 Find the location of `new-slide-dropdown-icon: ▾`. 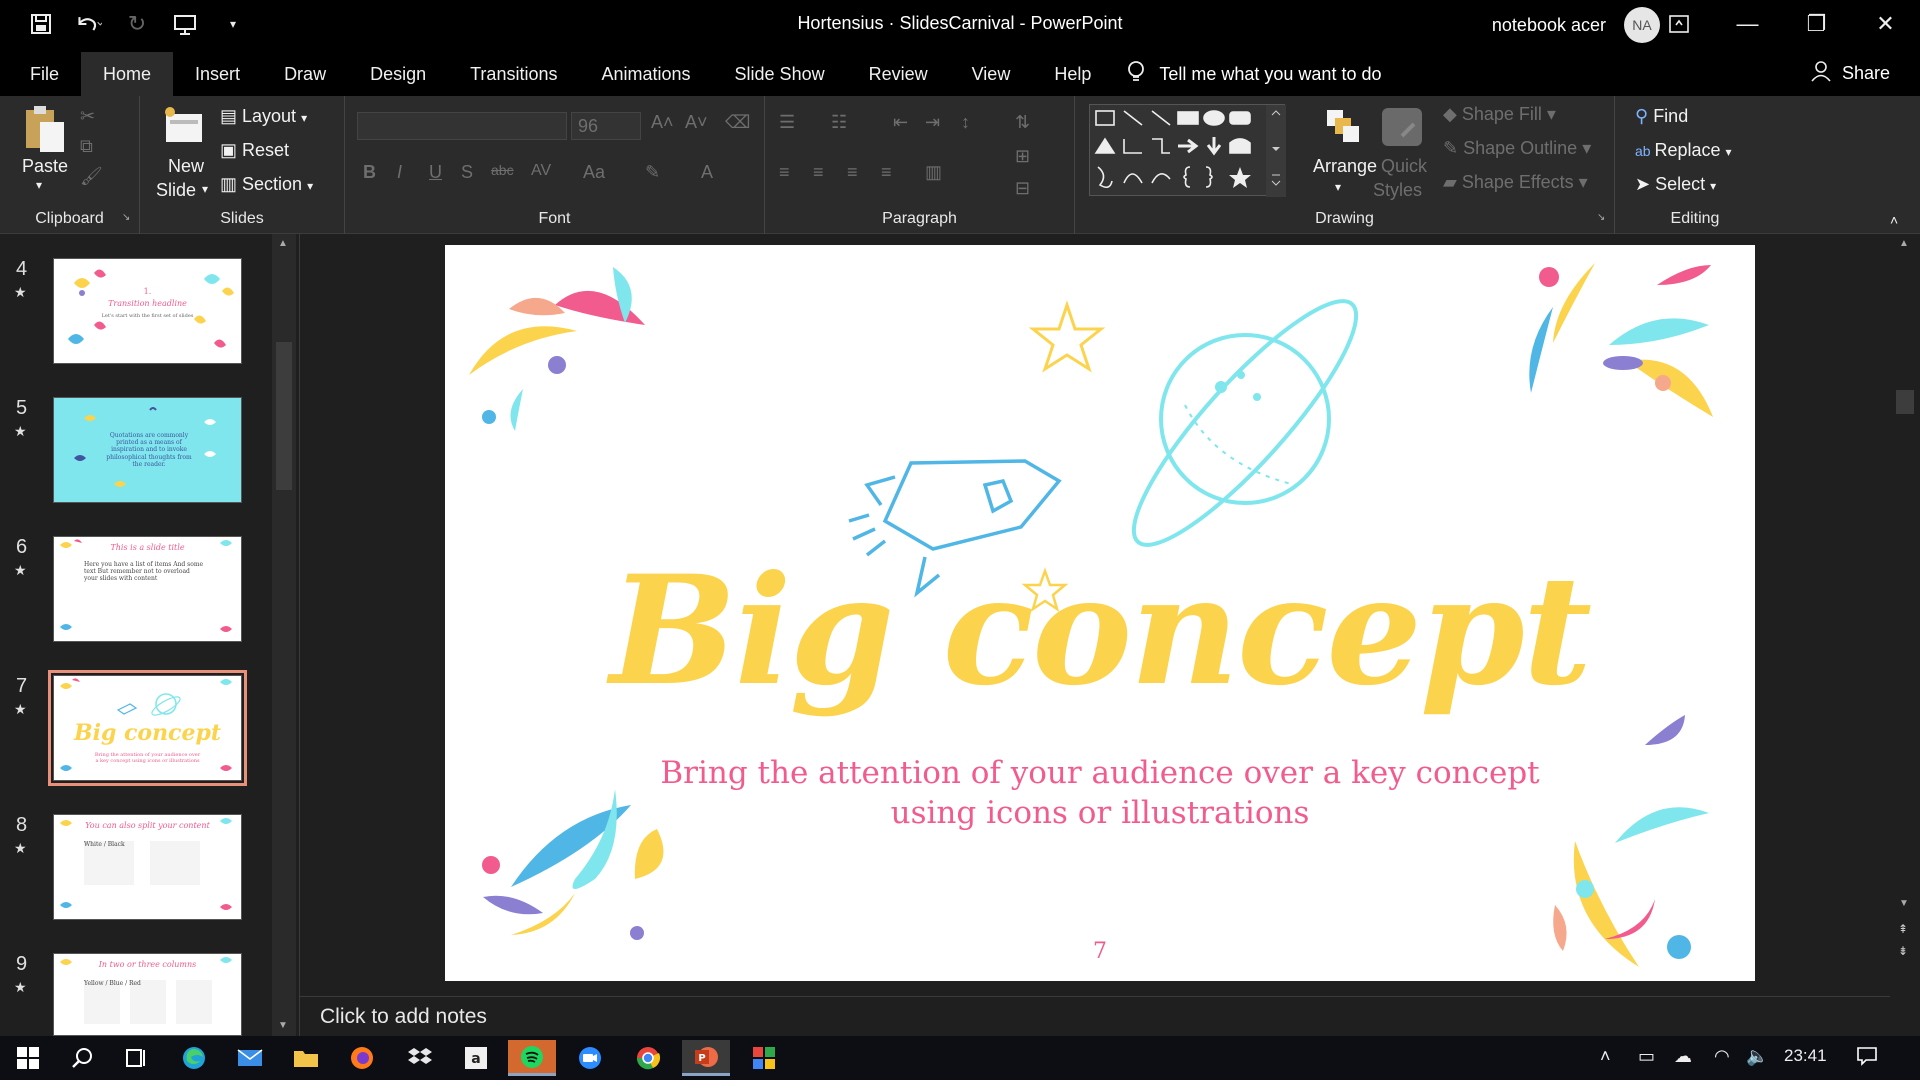

new-slide-dropdown-icon: ▾ is located at coordinates (205, 189).